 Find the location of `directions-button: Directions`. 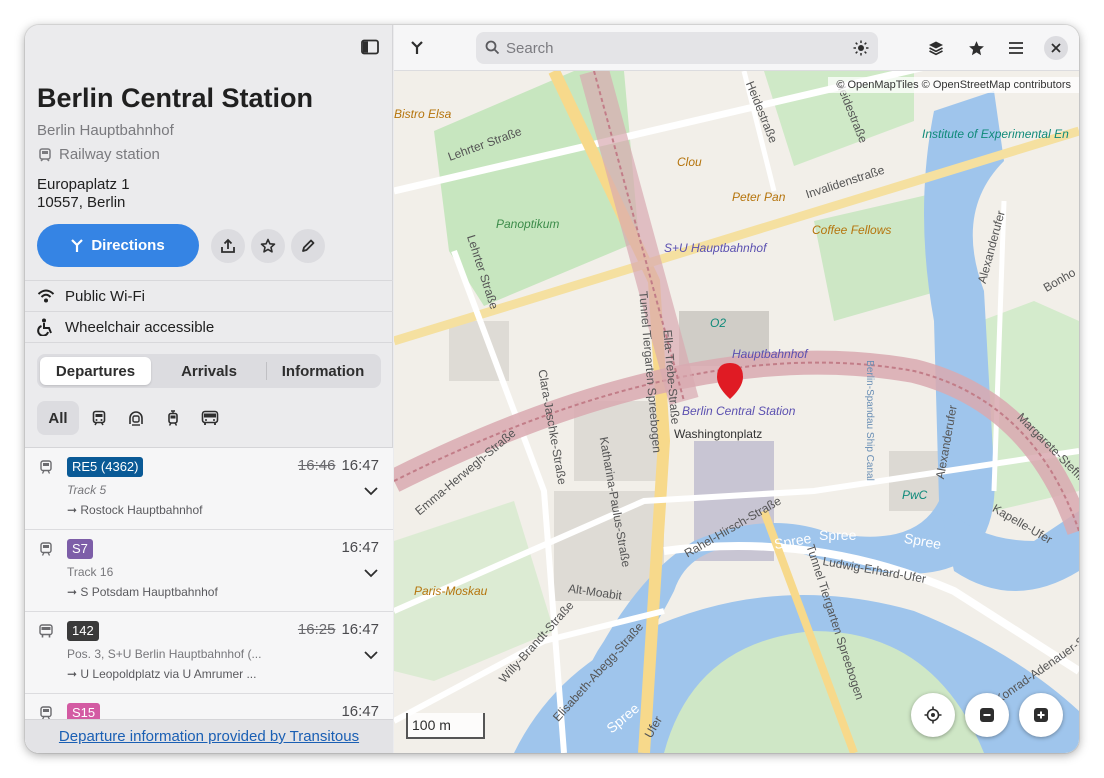

directions-button: Directions is located at coordinates (118, 245).